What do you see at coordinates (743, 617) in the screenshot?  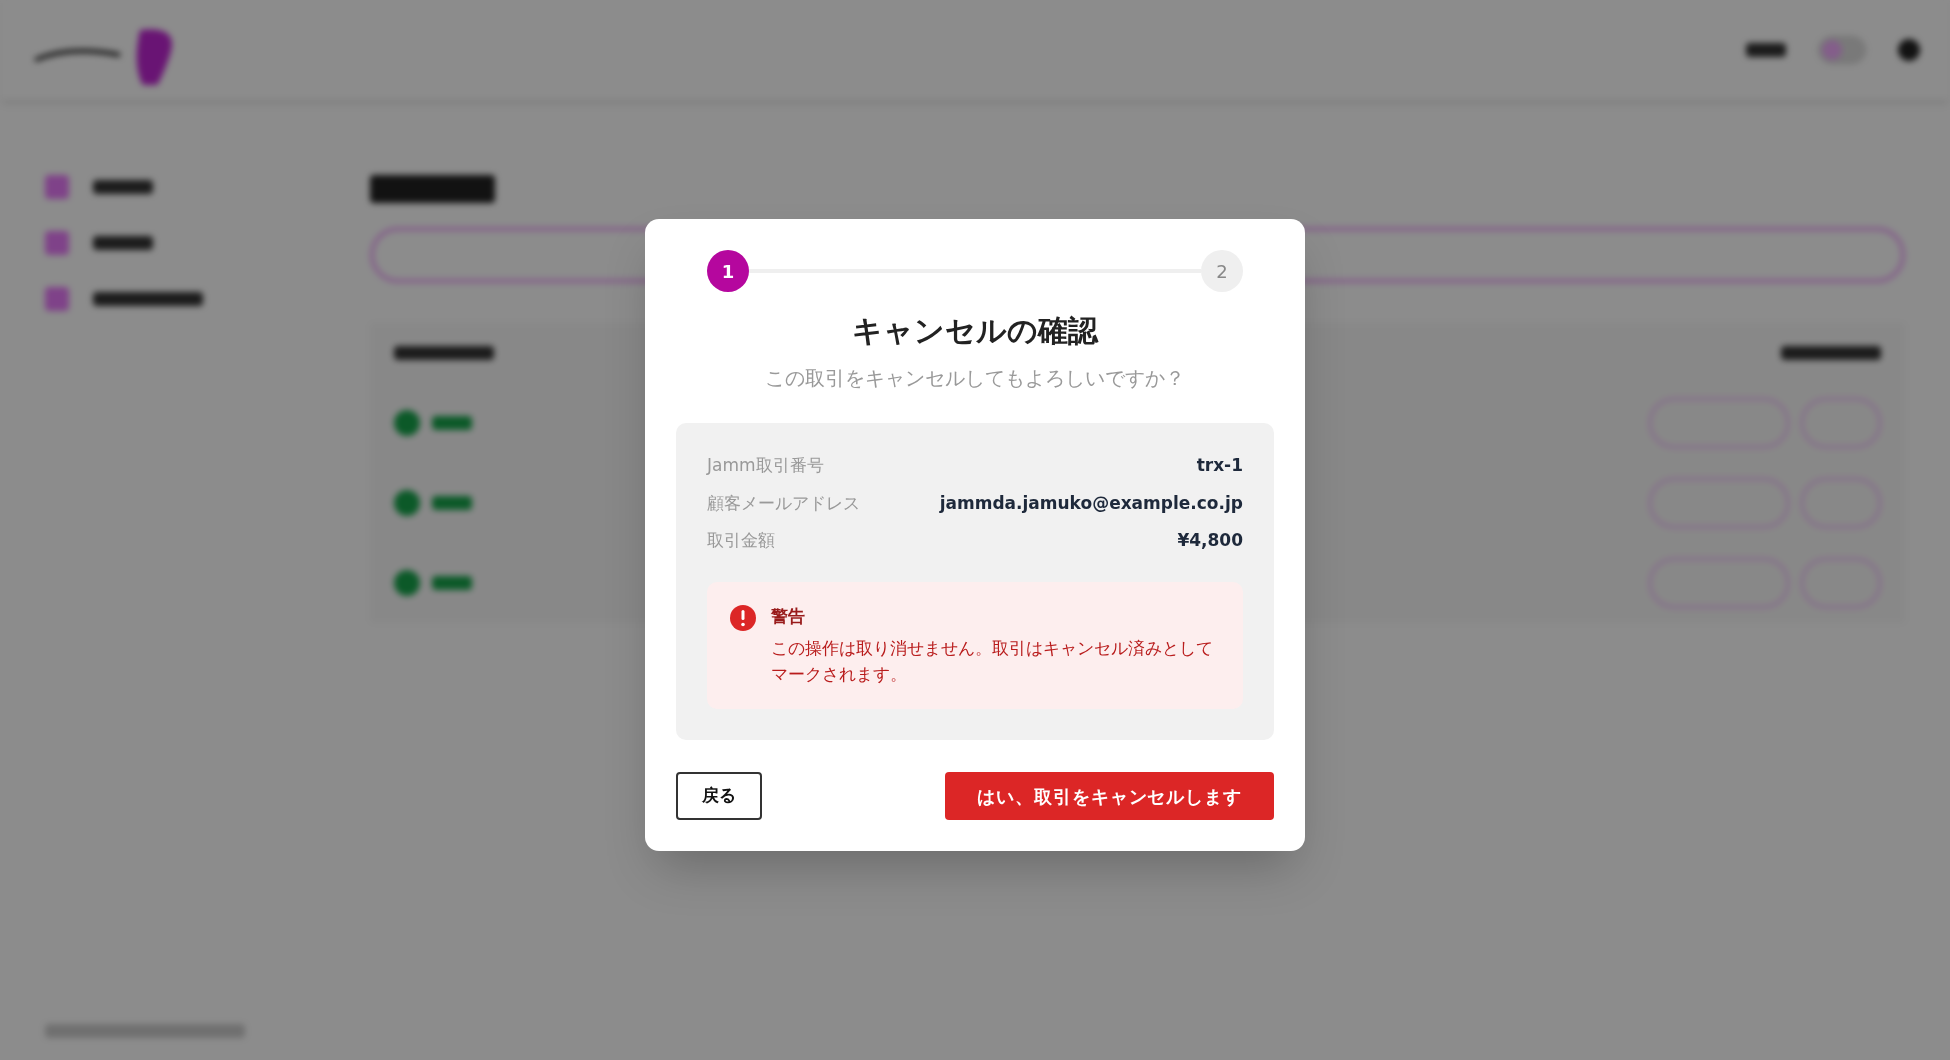 I see `alert-icon` at bounding box center [743, 617].